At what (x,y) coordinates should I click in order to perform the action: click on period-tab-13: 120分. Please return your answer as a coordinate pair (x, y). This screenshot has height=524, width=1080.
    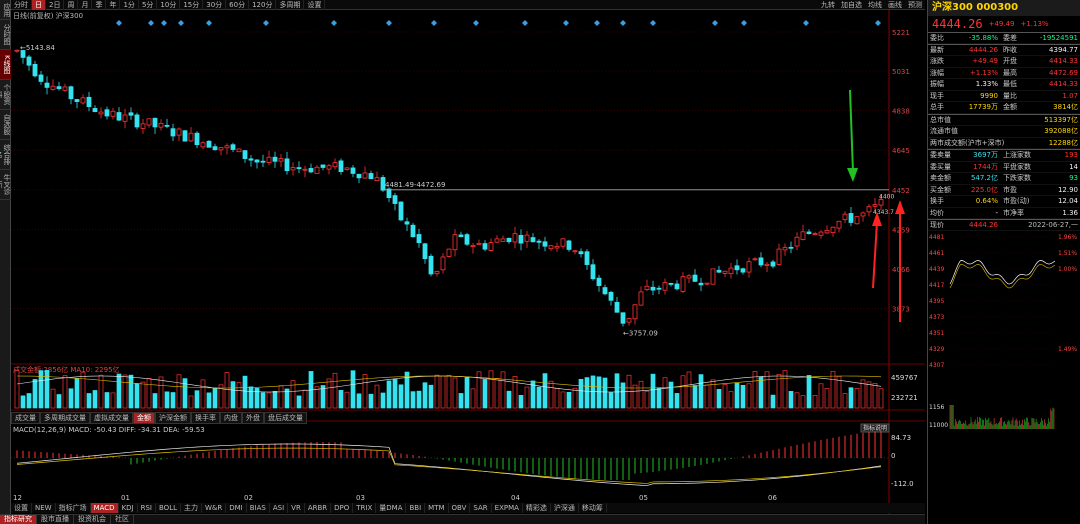
    Looking at the image, I should click on (263, 5).